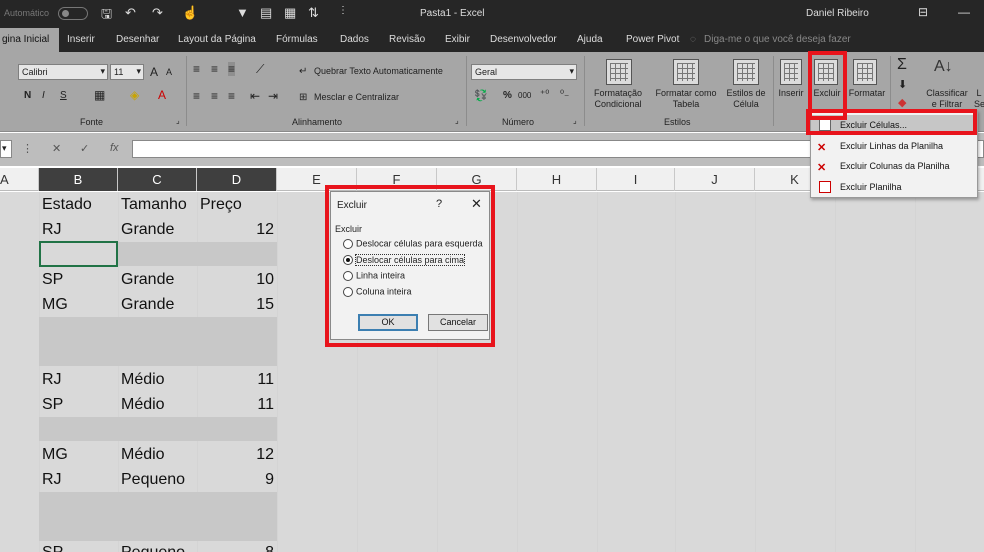  What do you see at coordinates (354, 39) in the screenshot?
I see `tab-dados: Dados` at bounding box center [354, 39].